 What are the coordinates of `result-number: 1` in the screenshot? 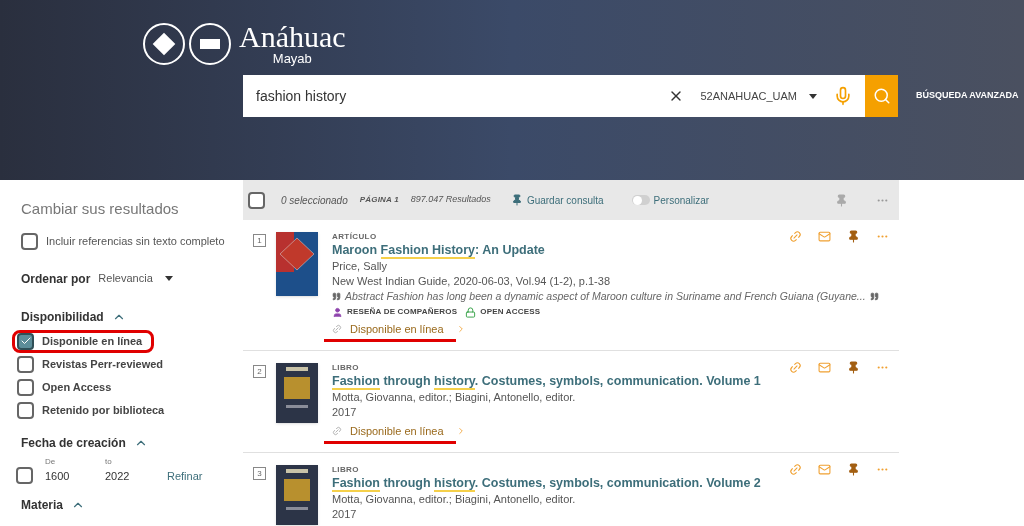 It's located at (259, 240).